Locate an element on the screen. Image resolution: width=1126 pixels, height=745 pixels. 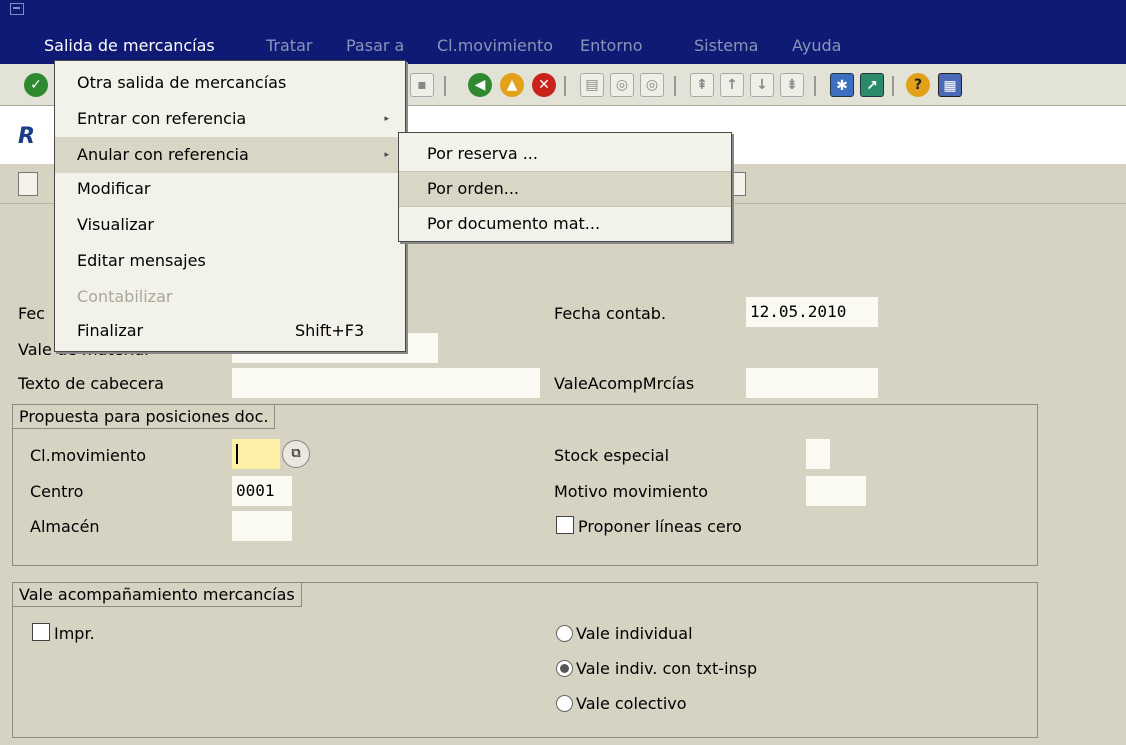
menu-item-anular-referencia: Anular con referencia ▸ is located at coordinates (230, 155).